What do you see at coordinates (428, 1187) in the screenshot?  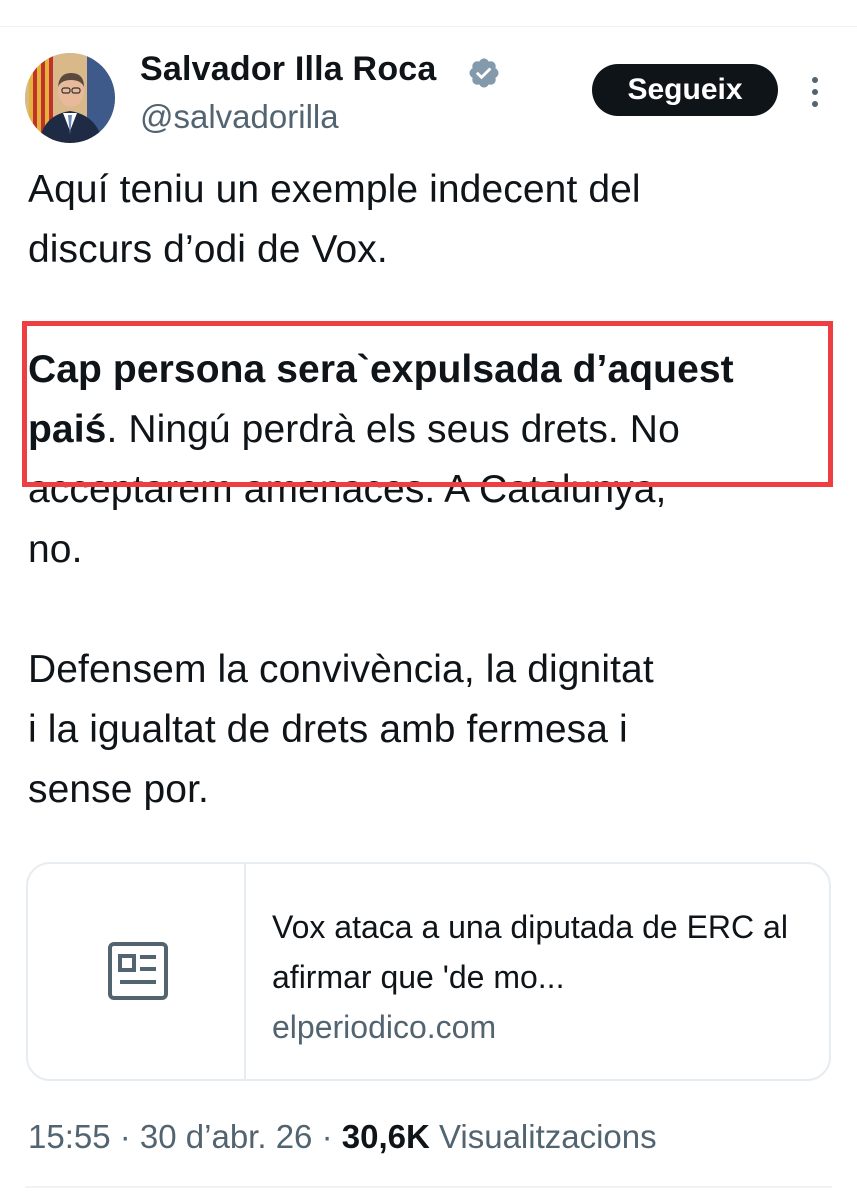 I see `bottom-divider` at bounding box center [428, 1187].